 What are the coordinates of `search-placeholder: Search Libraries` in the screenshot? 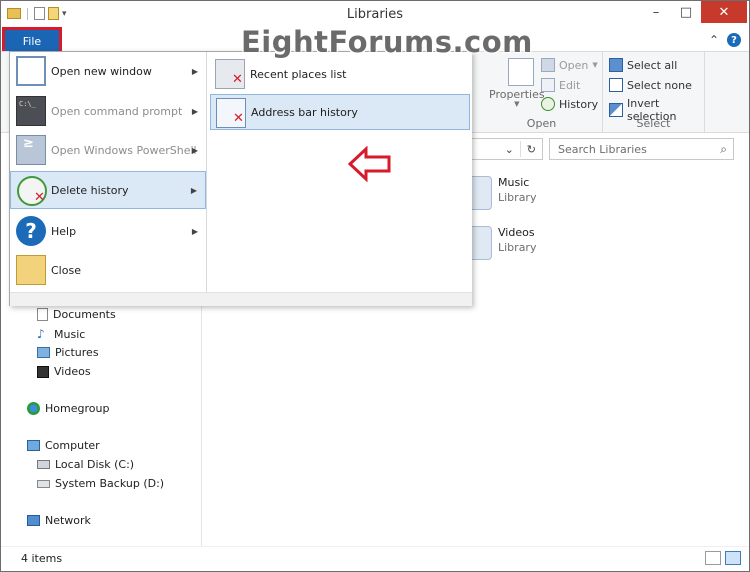 It's located at (602, 149).